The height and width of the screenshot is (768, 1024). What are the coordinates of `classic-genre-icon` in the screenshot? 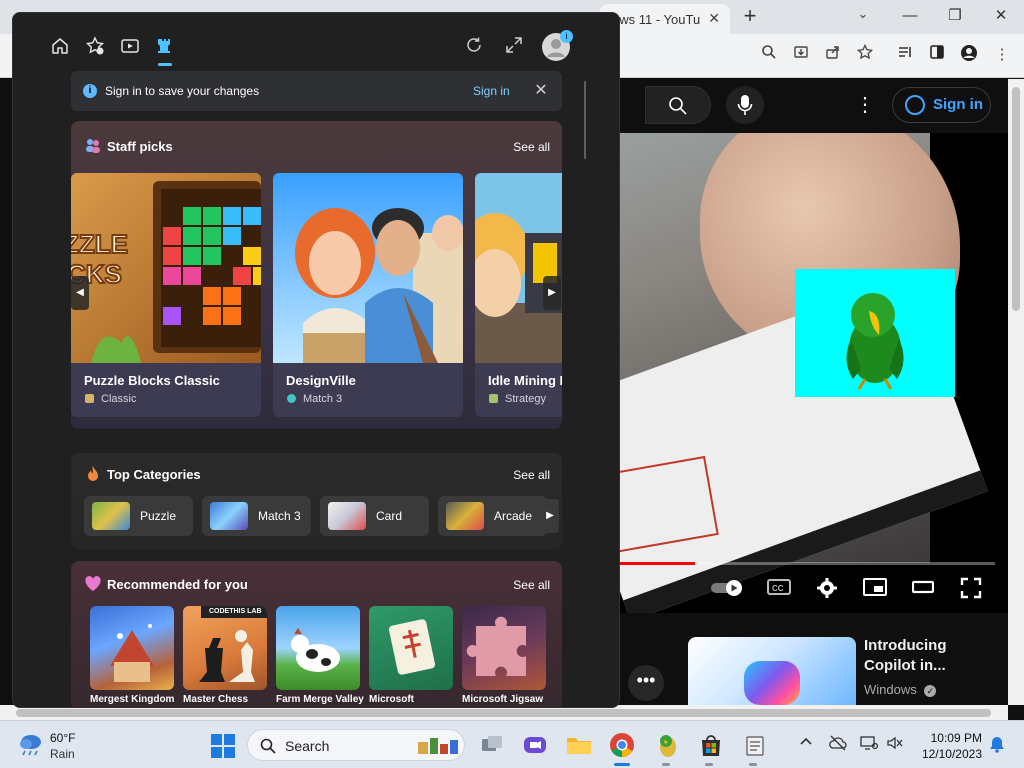 It's located at (89, 398).